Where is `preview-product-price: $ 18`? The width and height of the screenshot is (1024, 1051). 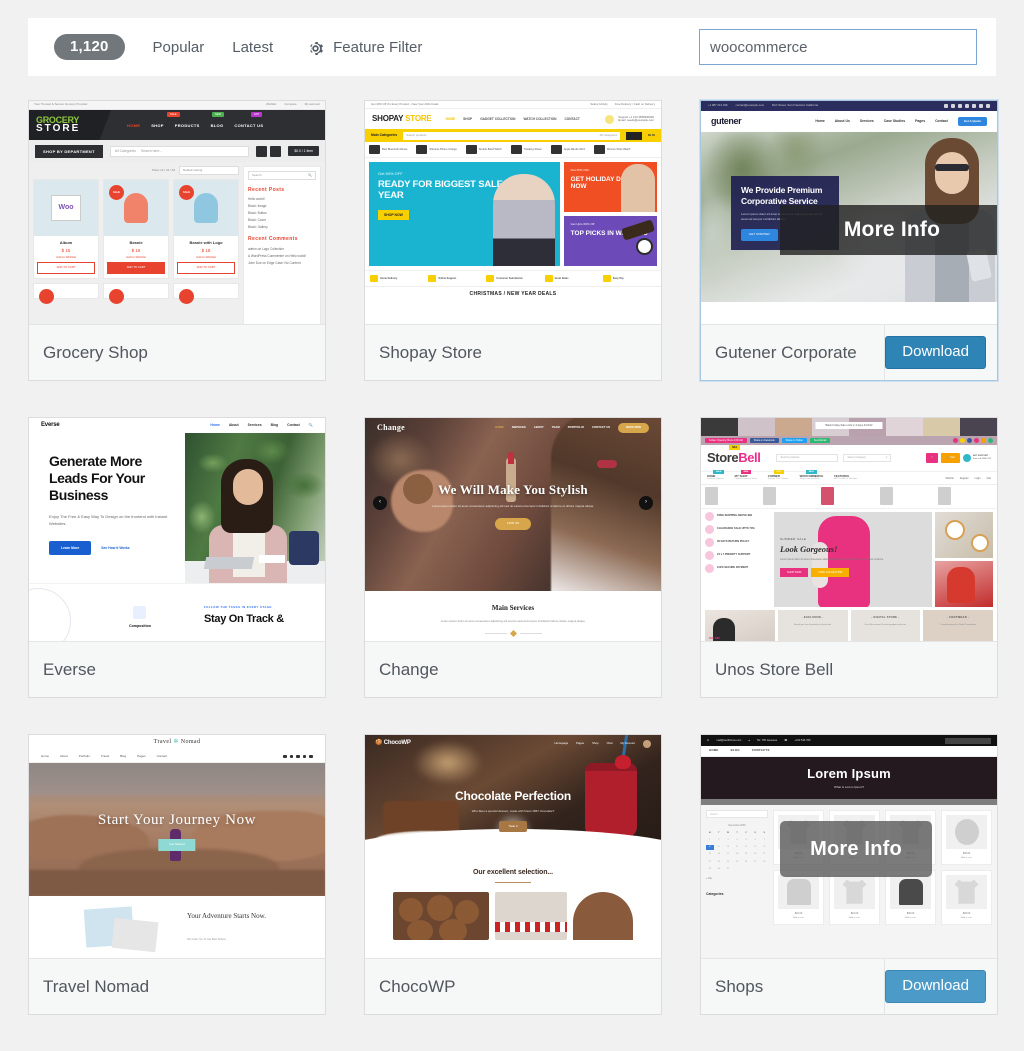
preview-product-price: $ 18 is located at coordinates (206, 250).